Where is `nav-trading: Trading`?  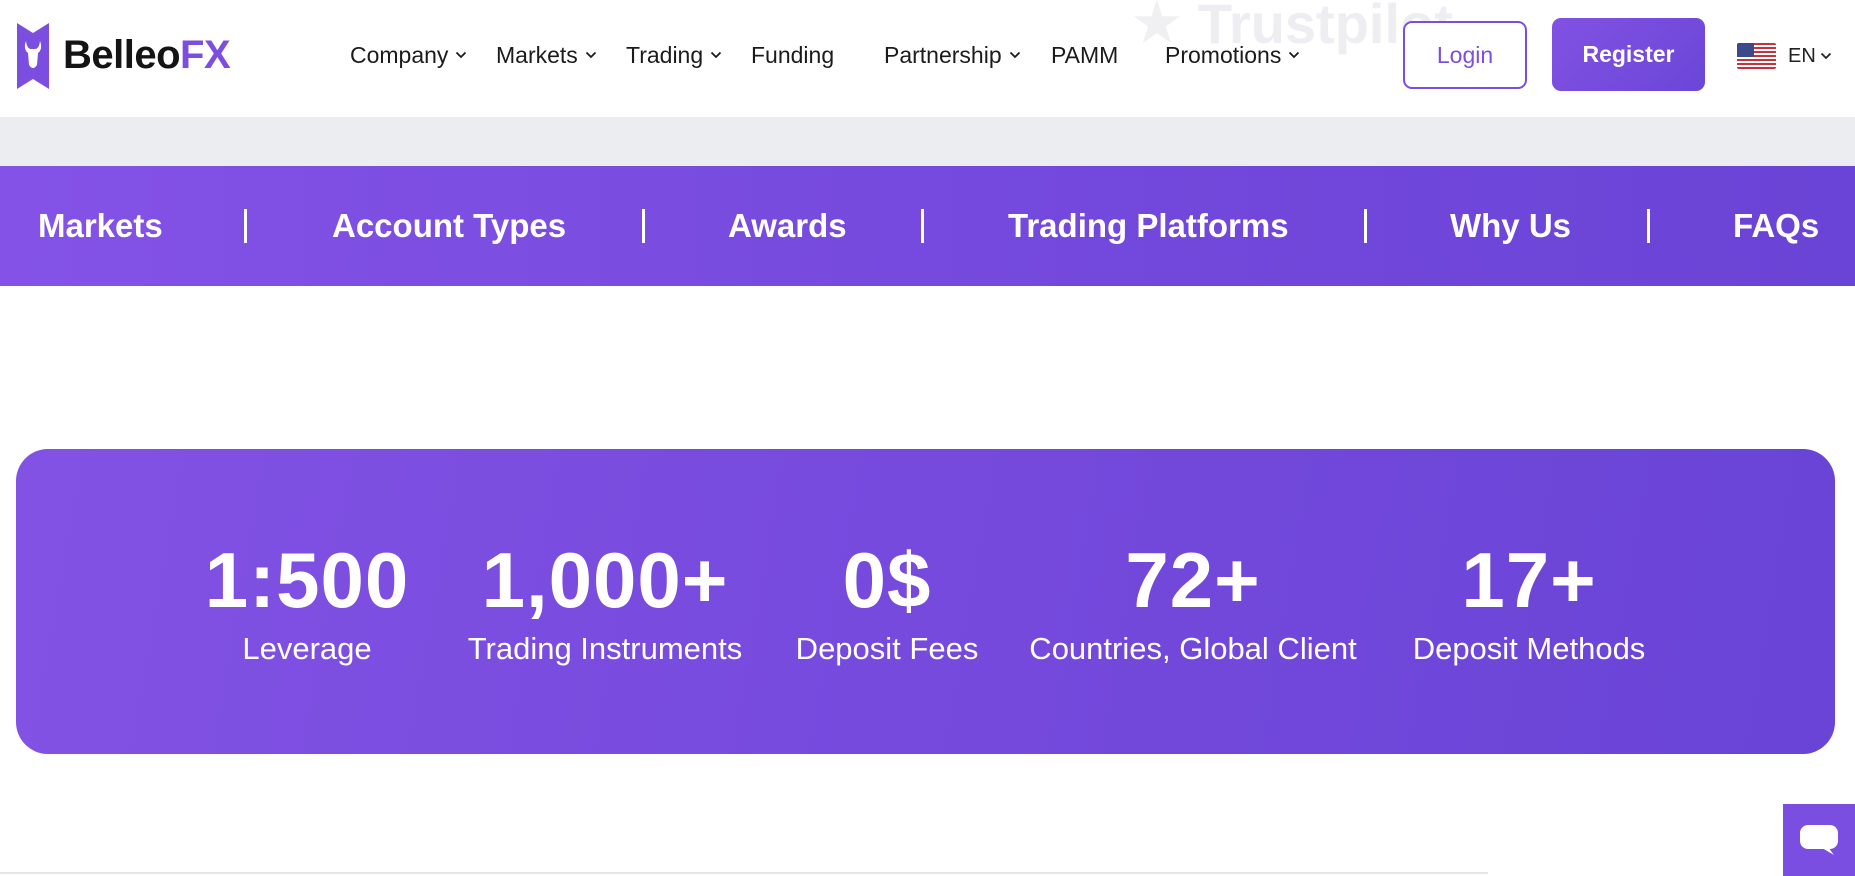 nav-trading: Trading is located at coordinates (674, 55).